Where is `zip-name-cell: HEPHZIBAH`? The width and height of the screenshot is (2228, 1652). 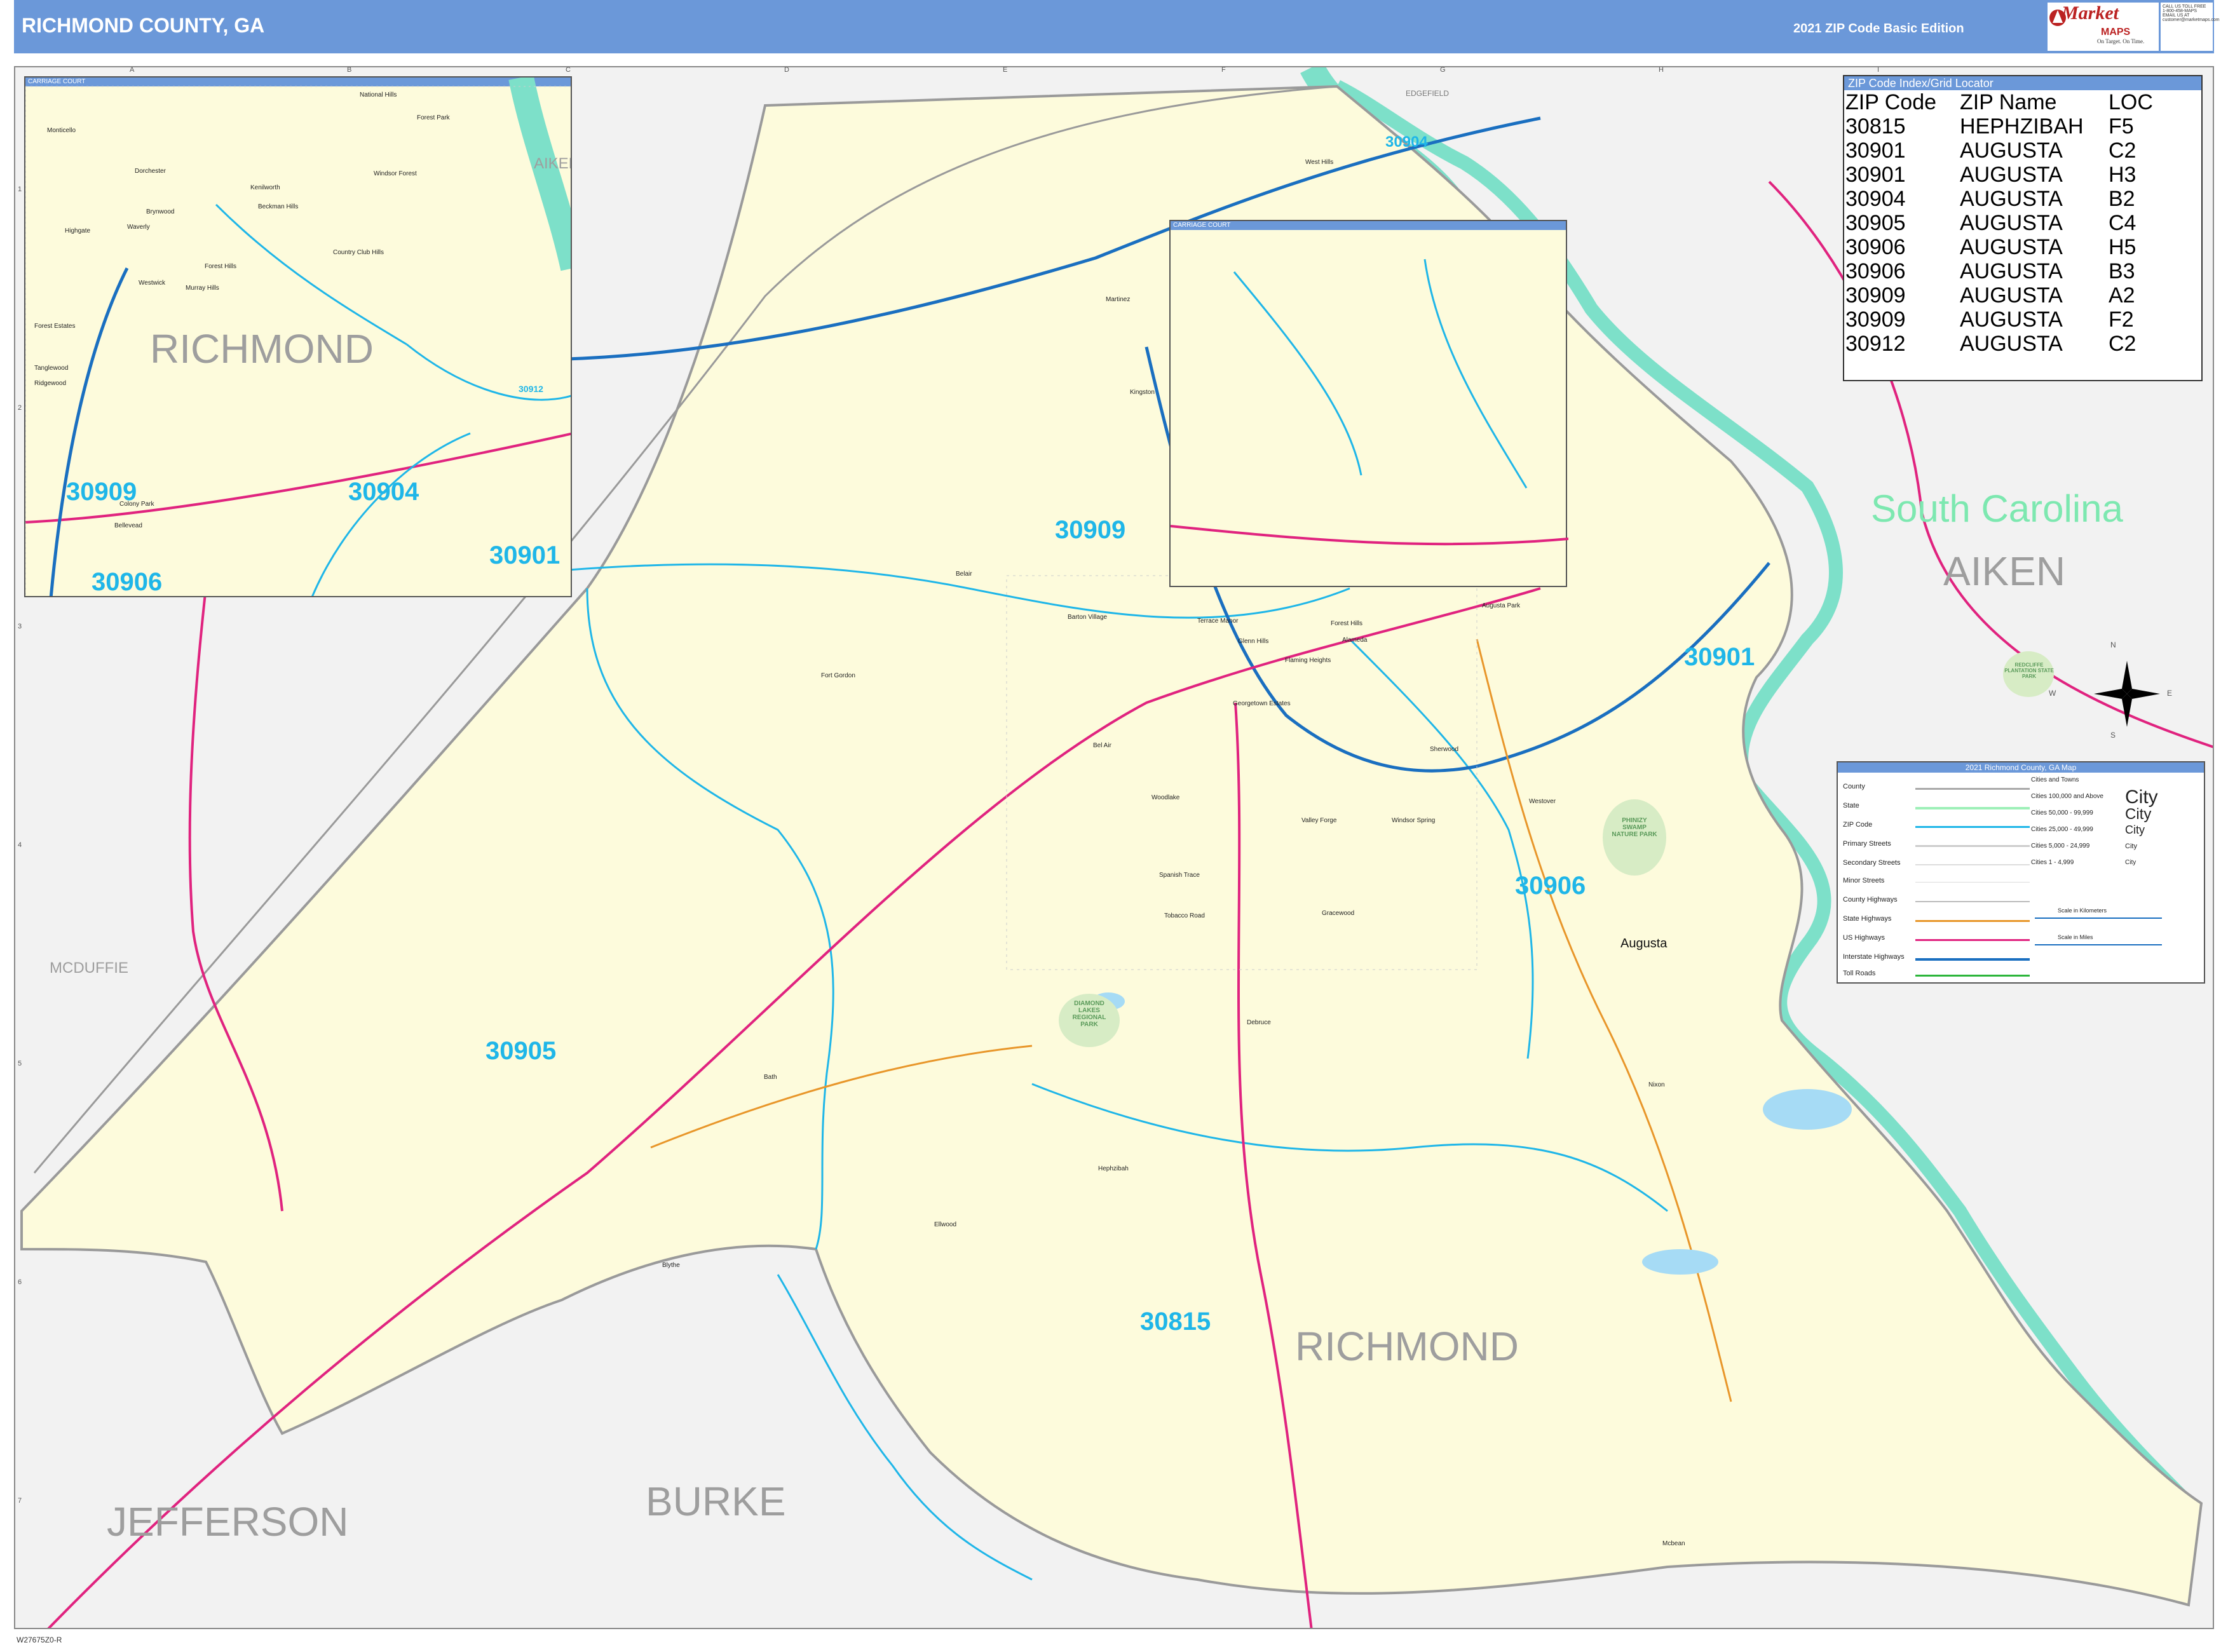 zip-name-cell: HEPHZIBAH is located at coordinates (2022, 126).